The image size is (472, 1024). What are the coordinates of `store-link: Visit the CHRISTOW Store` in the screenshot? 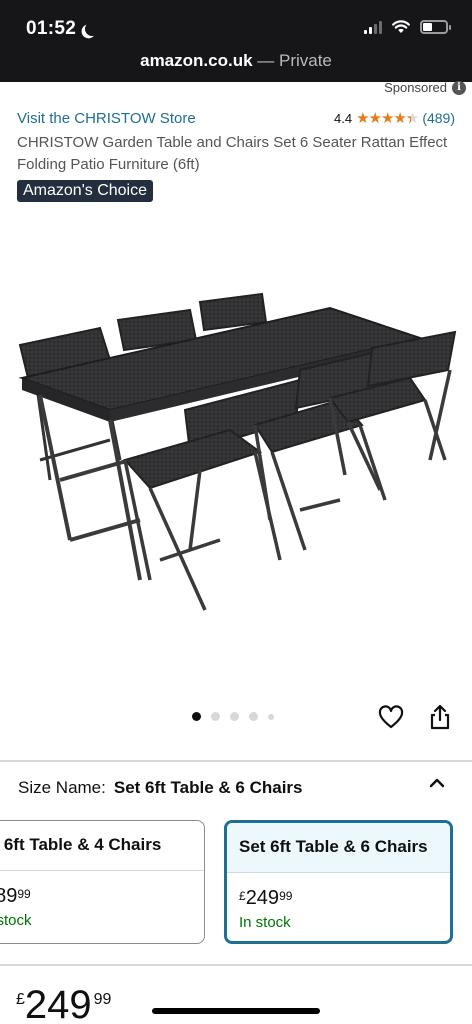 It's located at (106, 118).